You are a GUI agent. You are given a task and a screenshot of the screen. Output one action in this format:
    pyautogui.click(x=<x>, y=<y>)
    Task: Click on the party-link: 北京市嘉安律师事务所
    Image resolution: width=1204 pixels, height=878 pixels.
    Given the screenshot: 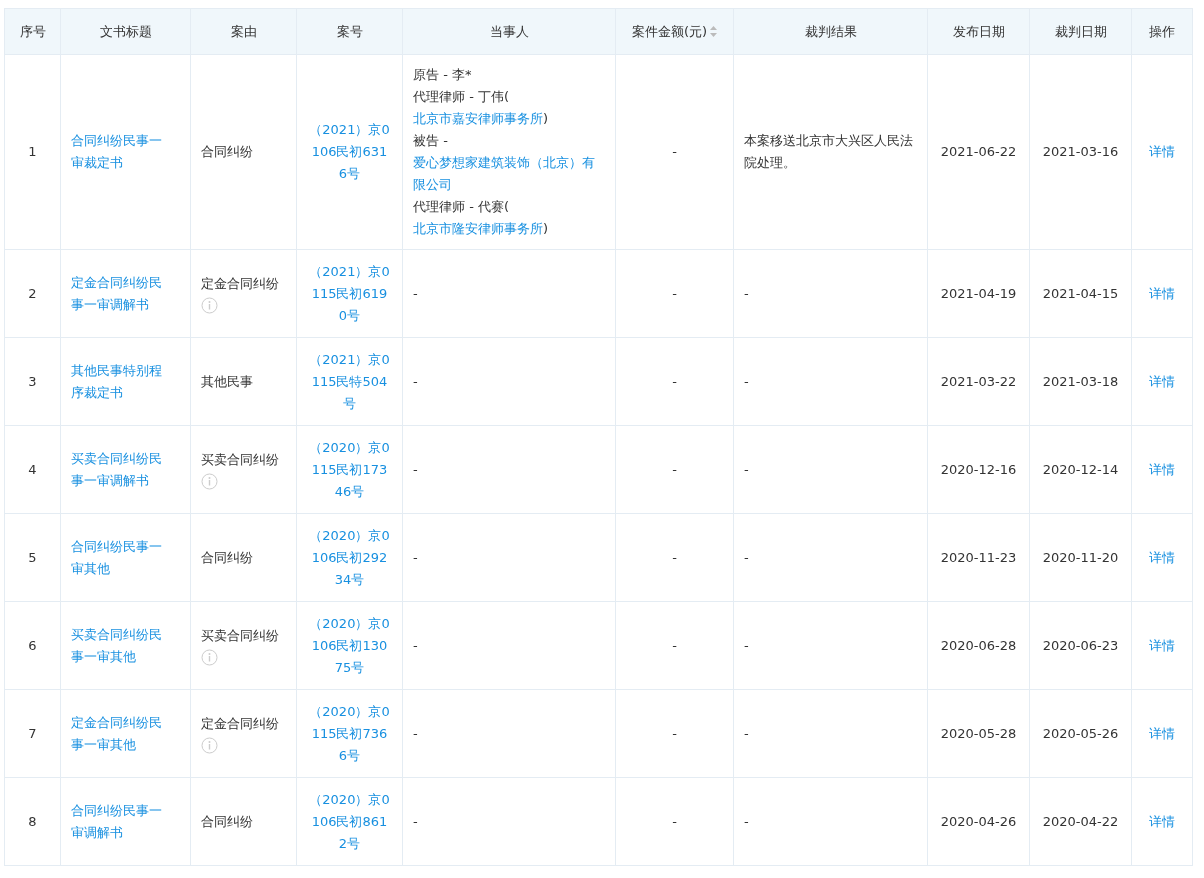 What is the action you would take?
    pyautogui.click(x=478, y=119)
    